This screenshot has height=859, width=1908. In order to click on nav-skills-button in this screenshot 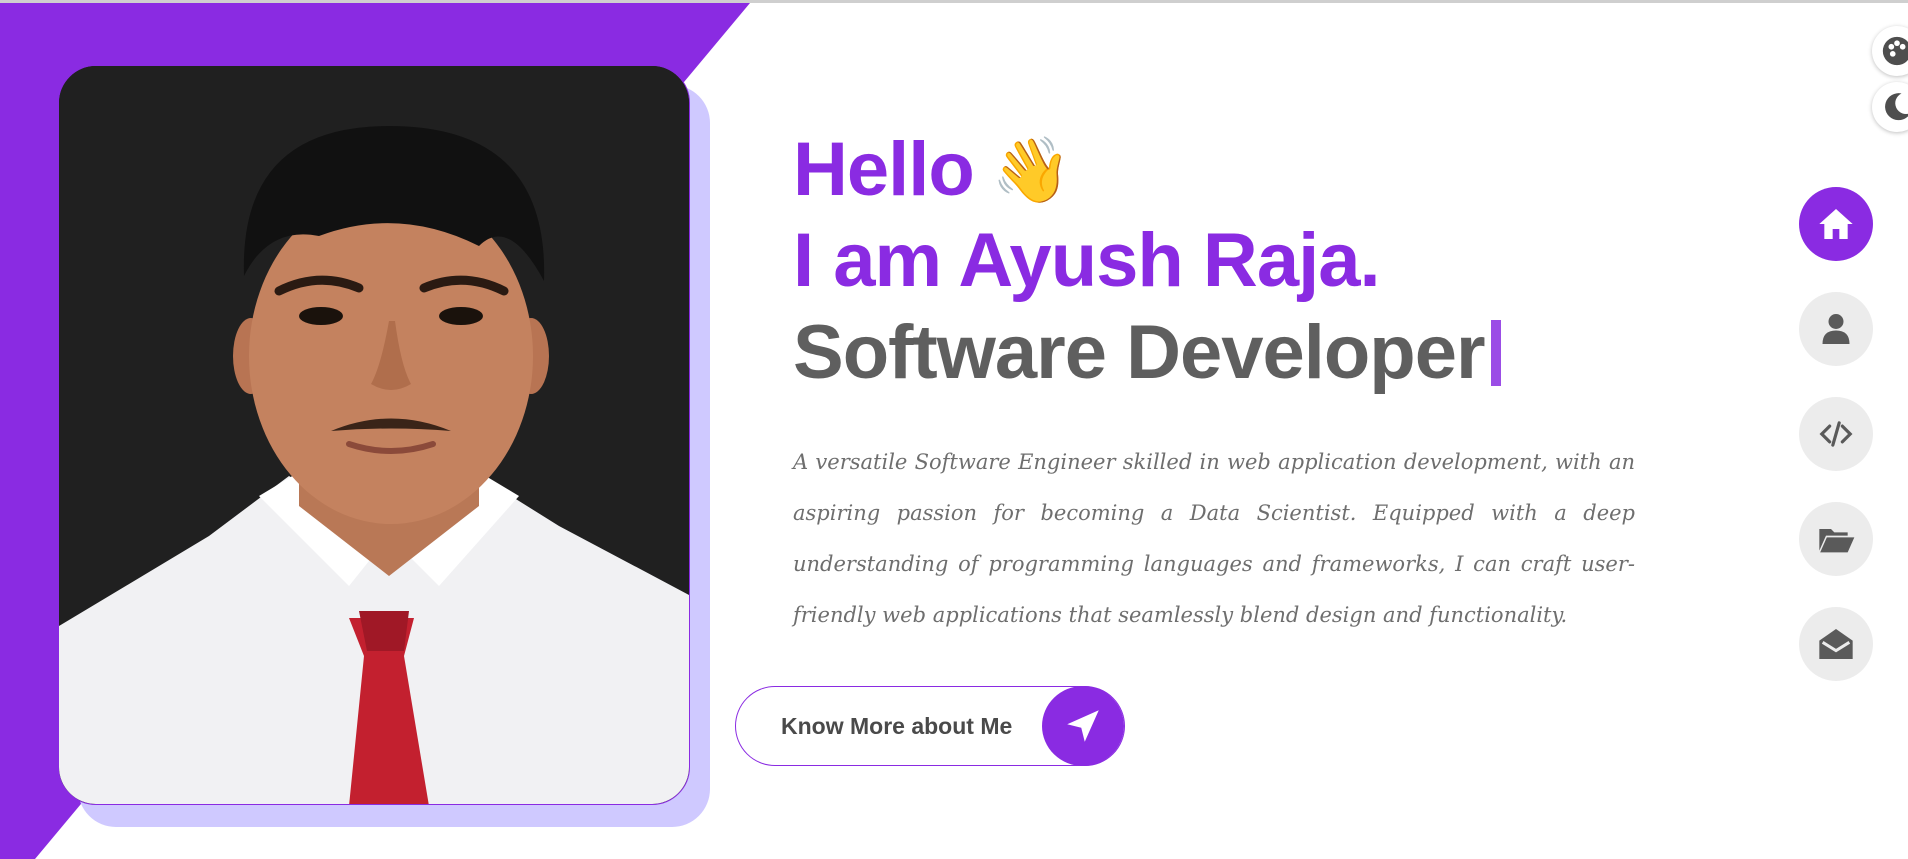, I will do `click(1836, 434)`.